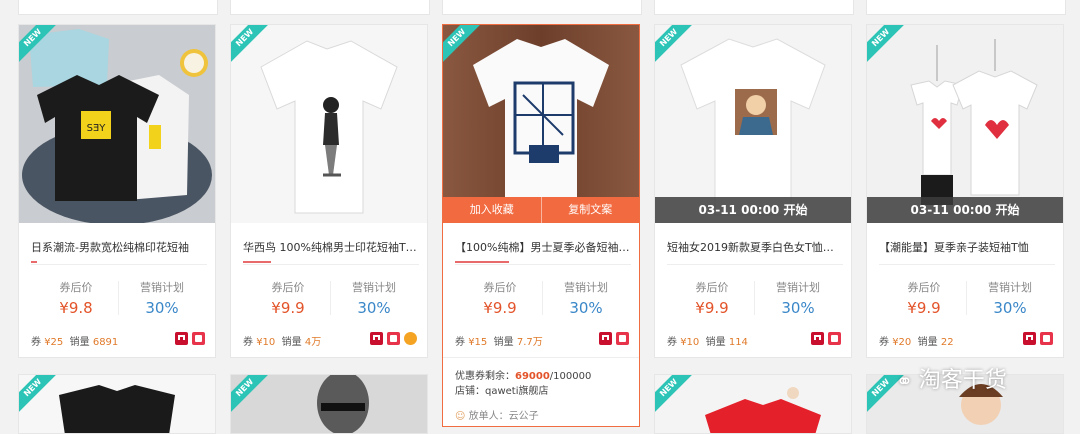 The image size is (1080, 434). Describe the element at coordinates (460, 416) in the screenshot. I see `user-icon: ☺` at that location.